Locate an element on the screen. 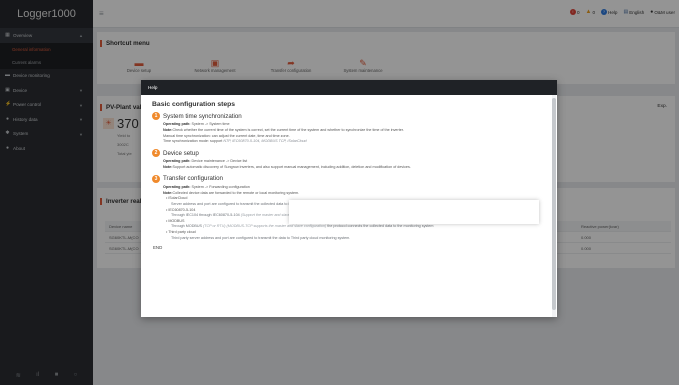 This screenshot has height=385, width=679. modal-title: Basic configuration steps is located at coordinates (194, 104).